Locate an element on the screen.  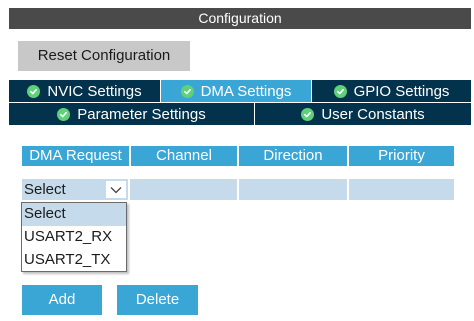
column-header-channel: Channel is located at coordinates (183, 156).